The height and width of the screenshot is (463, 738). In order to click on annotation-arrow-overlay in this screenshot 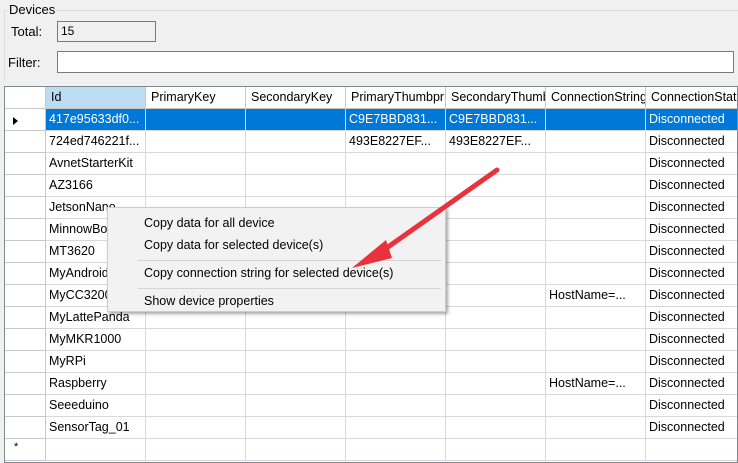, I will do `click(426, 217)`.